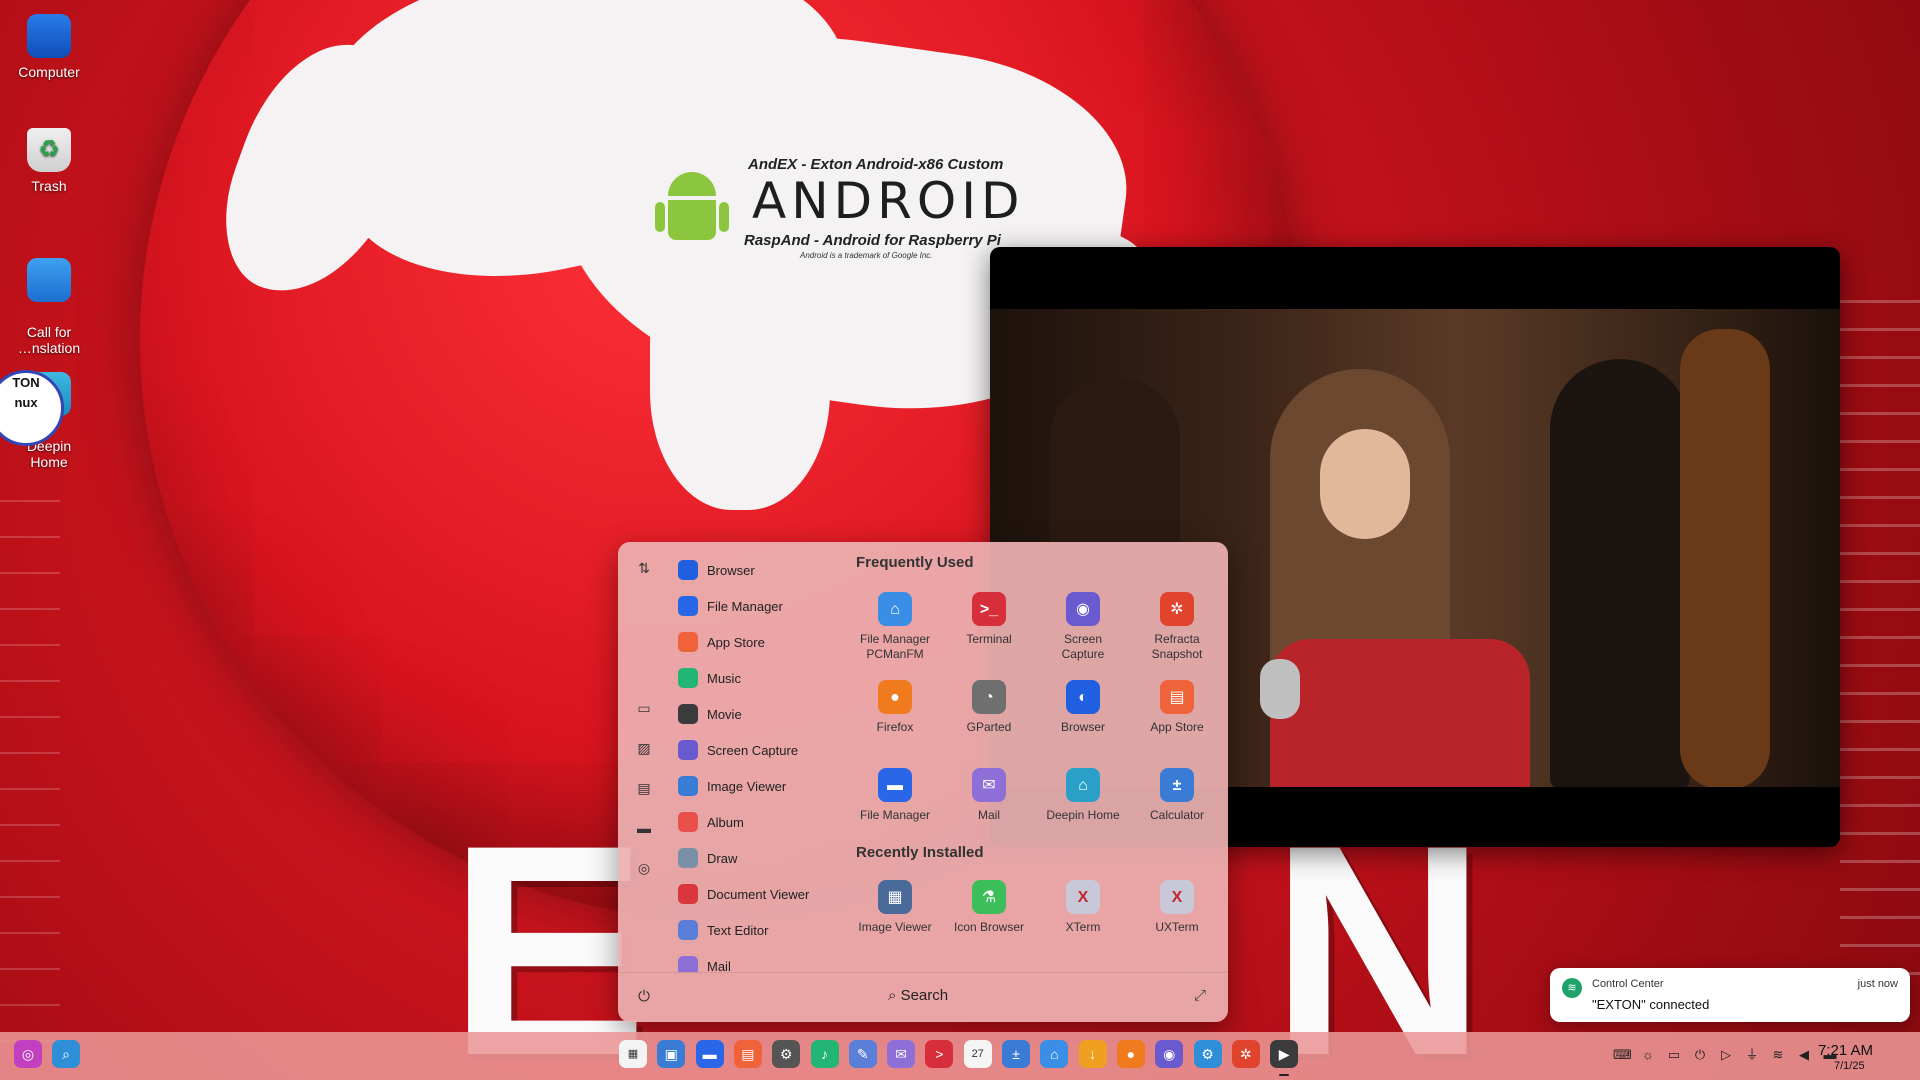 Image resolution: width=1920 pixels, height=1080 pixels. I want to click on music-icon: ♪, so click(824, 1054).